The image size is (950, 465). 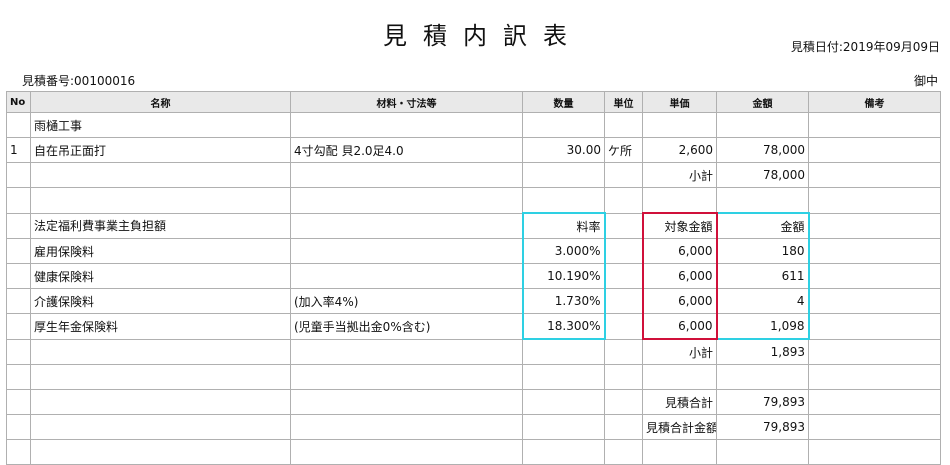 What do you see at coordinates (762, 427) in the screenshot?
I see `grand-total-amount: 79,893` at bounding box center [762, 427].